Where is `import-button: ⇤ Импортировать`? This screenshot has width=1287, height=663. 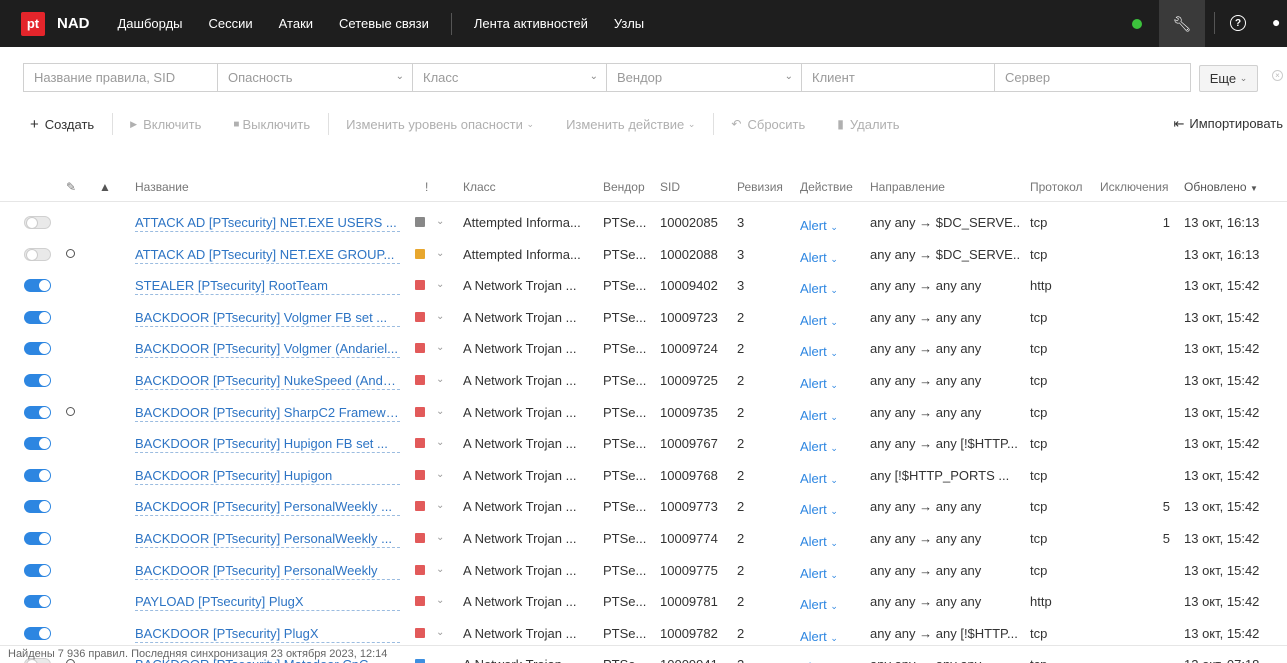
import-button: ⇤ Импортировать is located at coordinates (1228, 124).